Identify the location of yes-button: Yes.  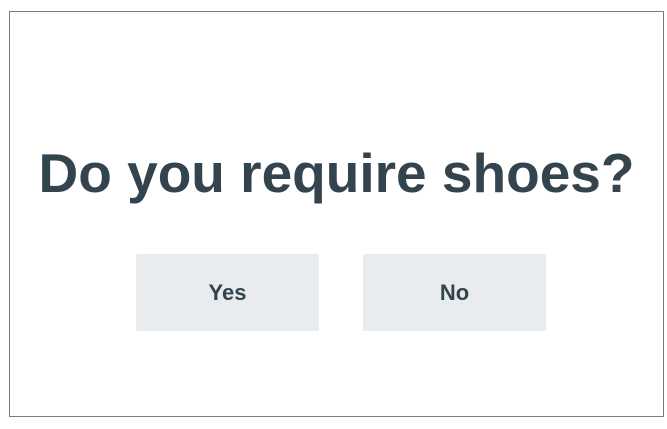
(227, 292).